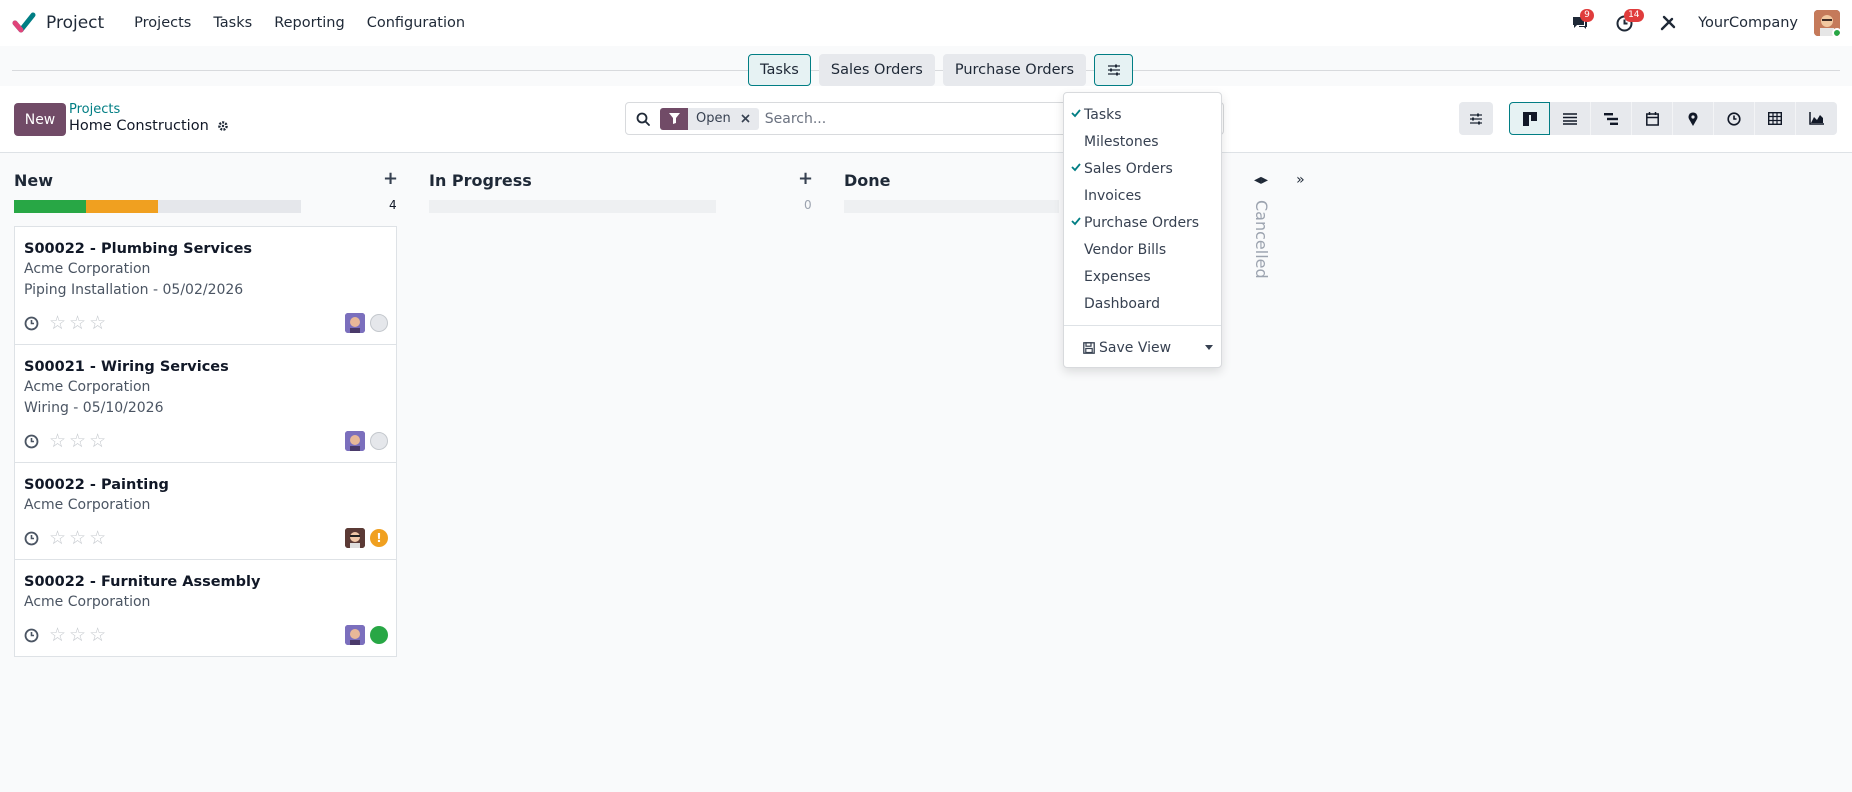 Image resolution: width=1852 pixels, height=792 pixels. Describe the element at coordinates (779, 70) in the screenshot. I see `embedded-tasks-button: Tasks` at that location.